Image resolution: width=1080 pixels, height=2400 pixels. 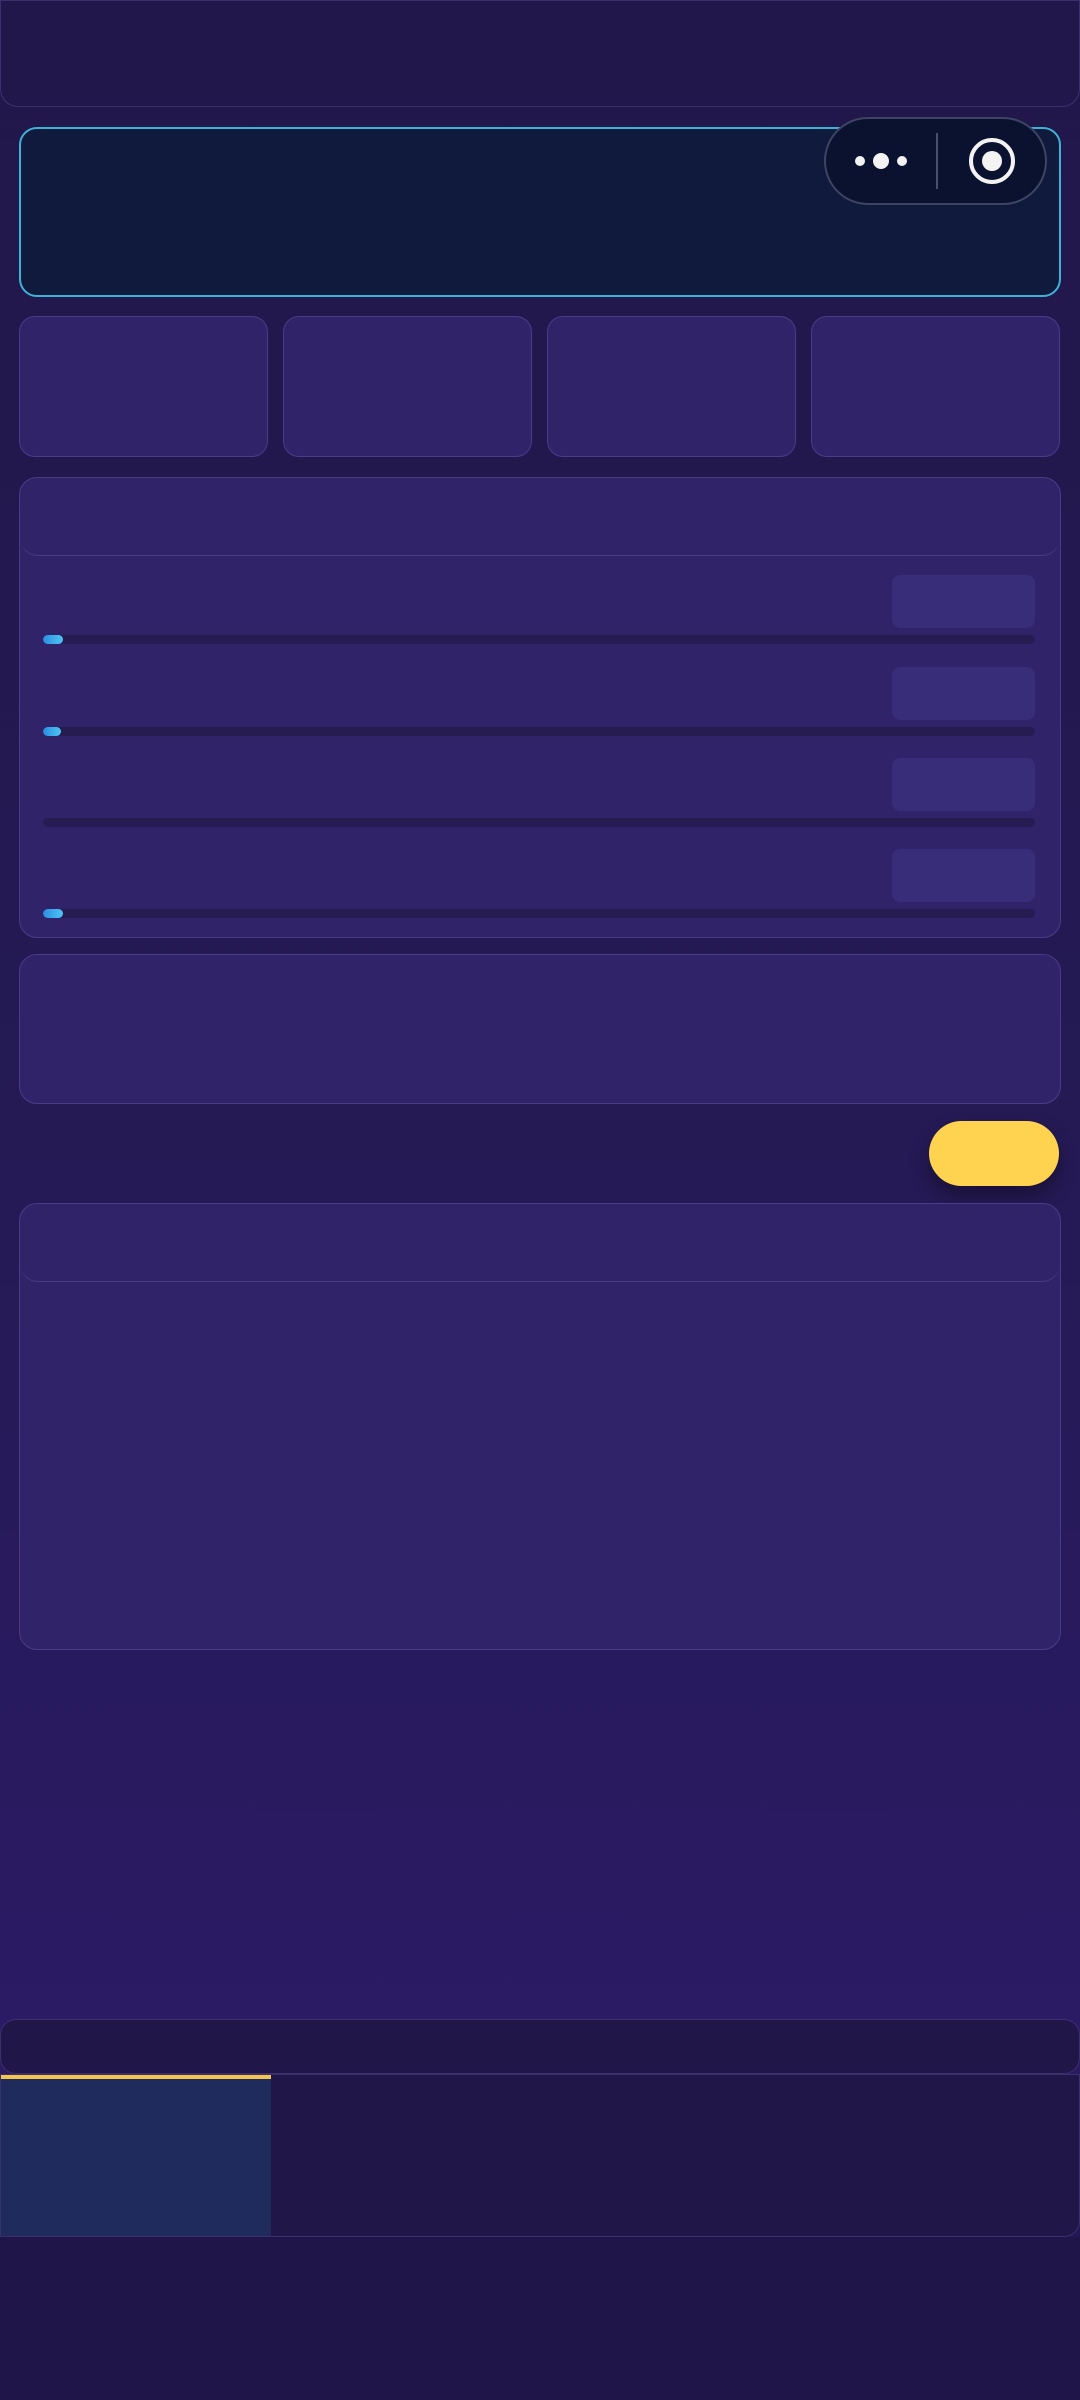 I want to click on record-target-icon, so click(x=991, y=161).